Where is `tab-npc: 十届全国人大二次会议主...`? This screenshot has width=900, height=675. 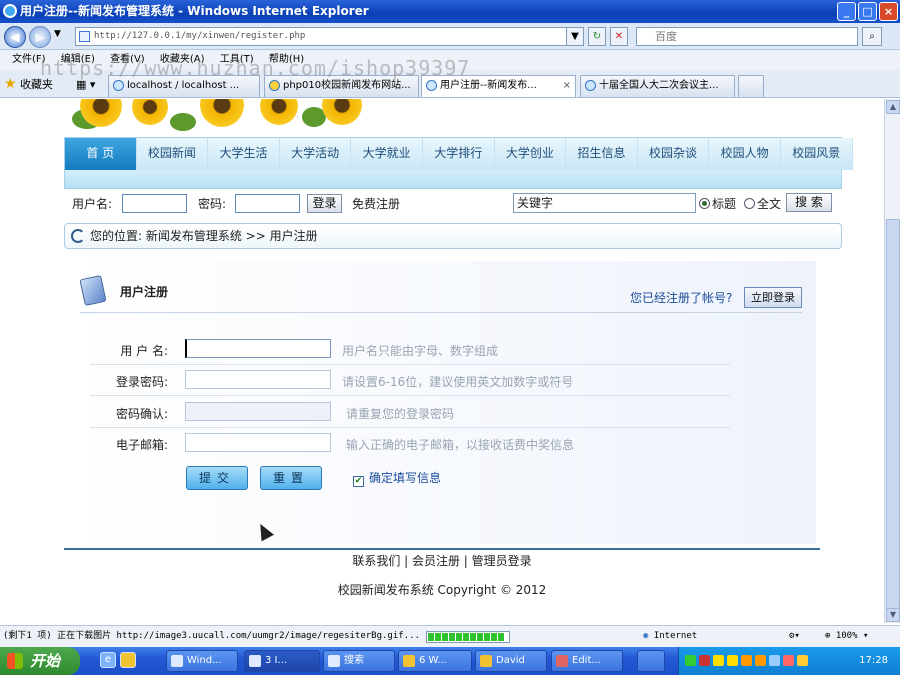
tab-npc: 十届全国人大二次会议主... is located at coordinates (657, 86).